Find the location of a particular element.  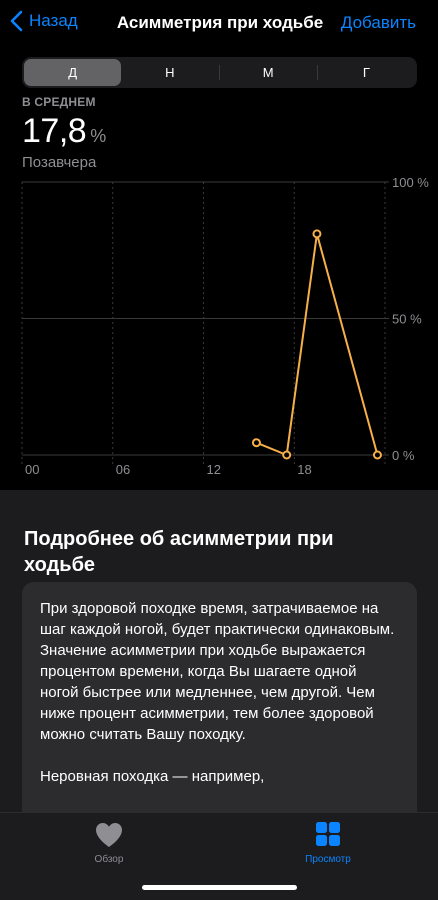

chart-series-line is located at coordinates (317, 344).